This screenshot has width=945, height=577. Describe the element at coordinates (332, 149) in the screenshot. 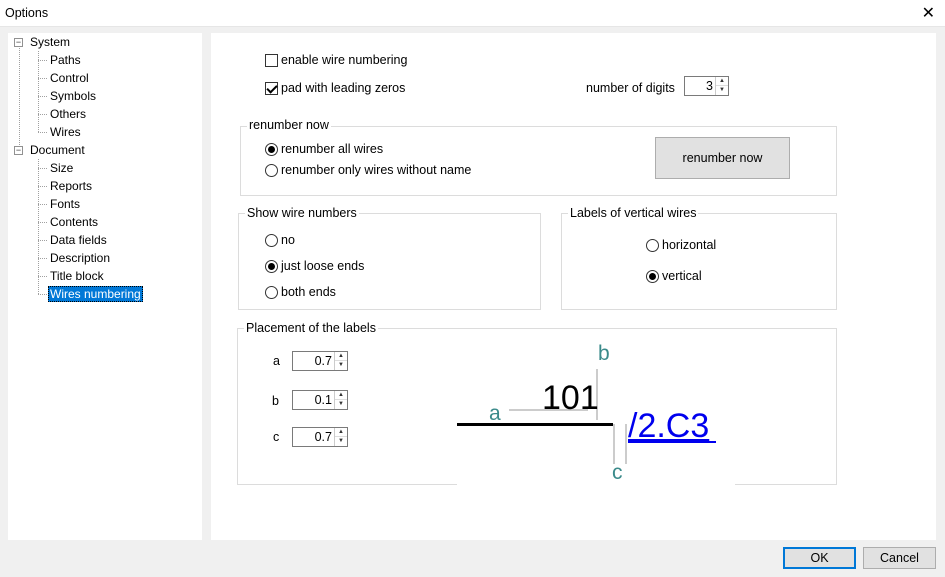

I see `renumber-all-wires-label: renumber all wires` at that location.